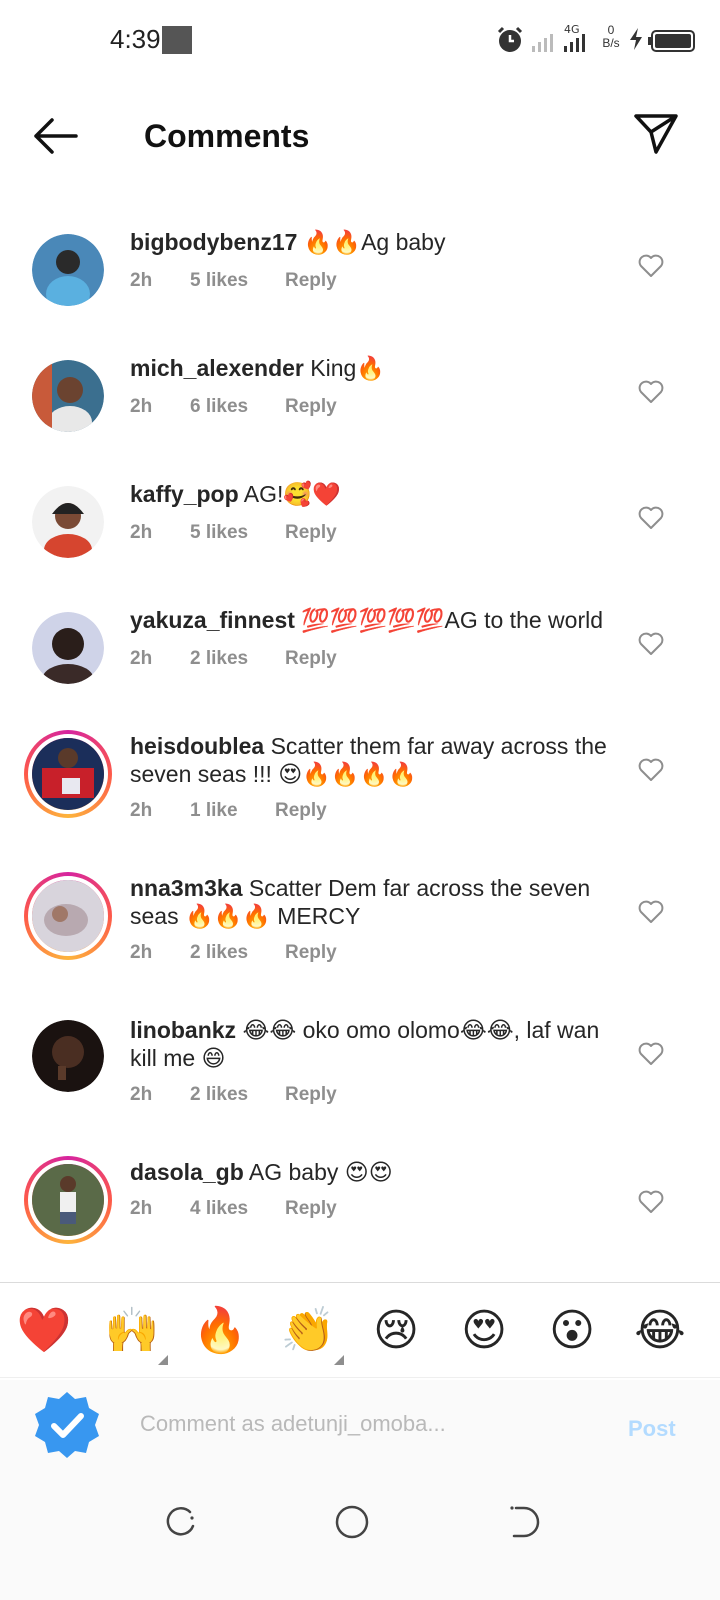 Image resolution: width=720 pixels, height=1600 pixels. What do you see at coordinates (652, 1429) in the screenshot?
I see `post-button: Post` at bounding box center [652, 1429].